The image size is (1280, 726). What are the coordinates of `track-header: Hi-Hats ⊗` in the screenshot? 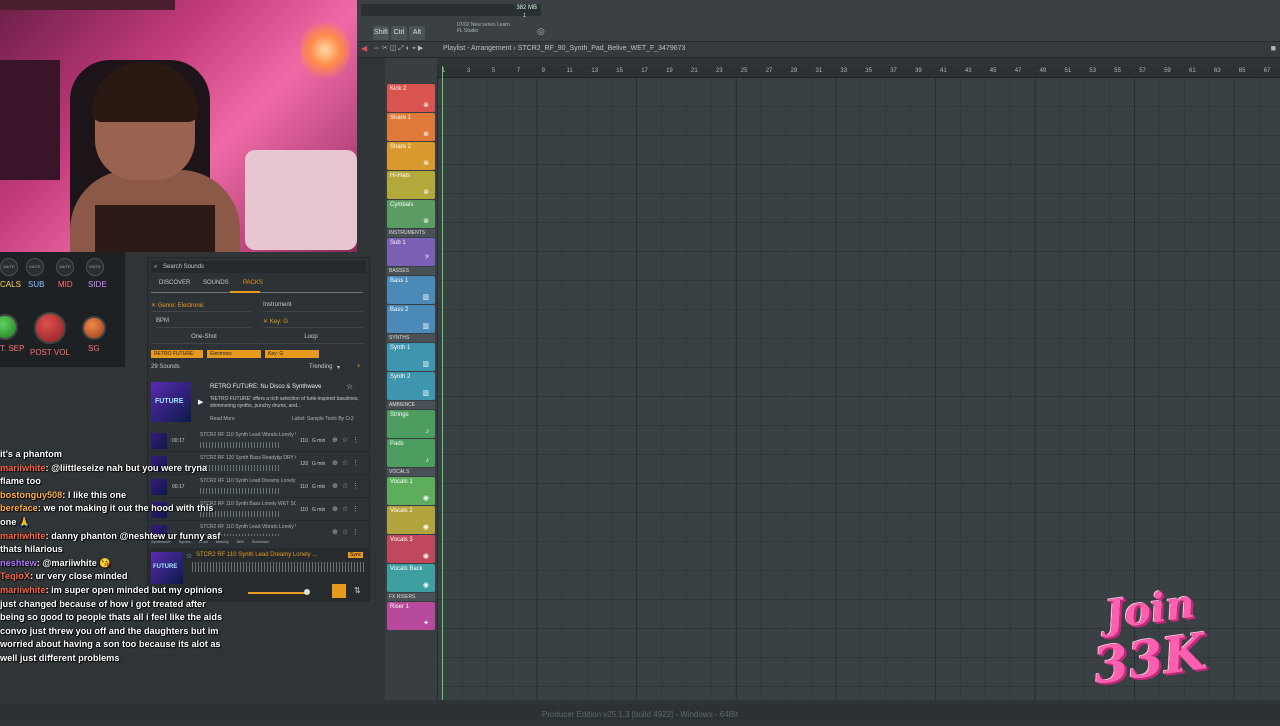 It's located at (411, 185).